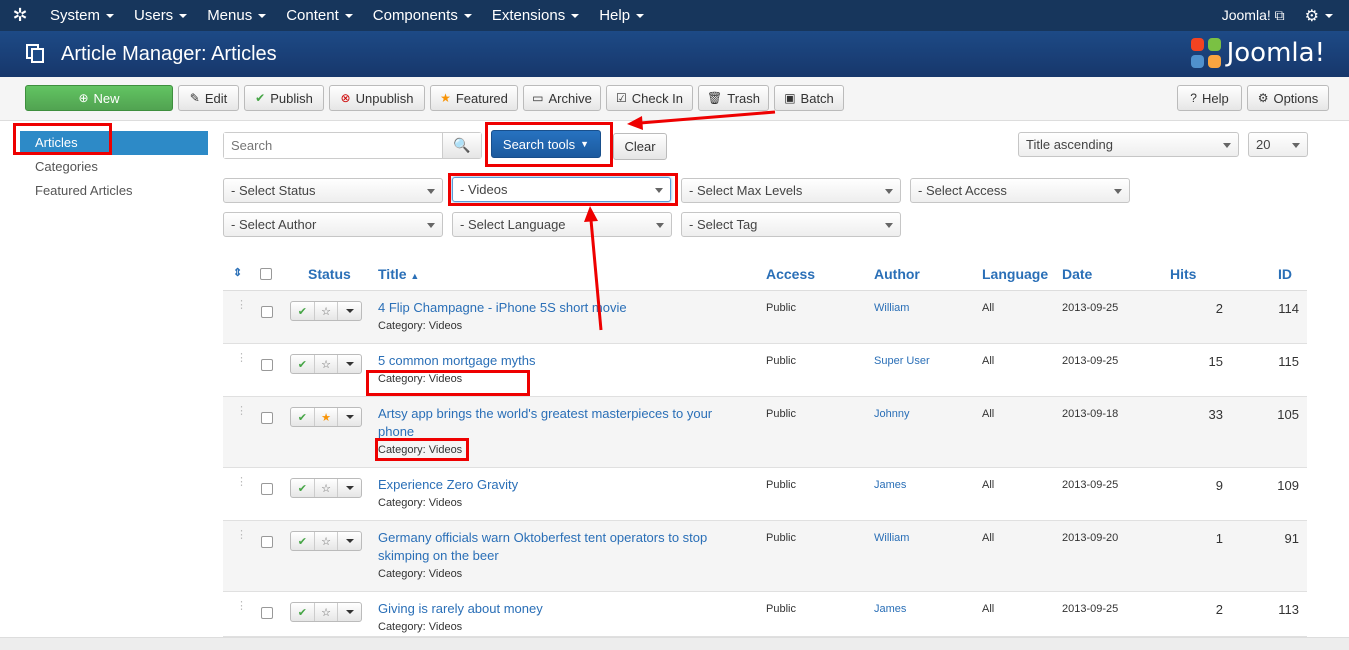 The width and height of the screenshot is (1349, 650). I want to click on header-hits: Hits, so click(1183, 274).